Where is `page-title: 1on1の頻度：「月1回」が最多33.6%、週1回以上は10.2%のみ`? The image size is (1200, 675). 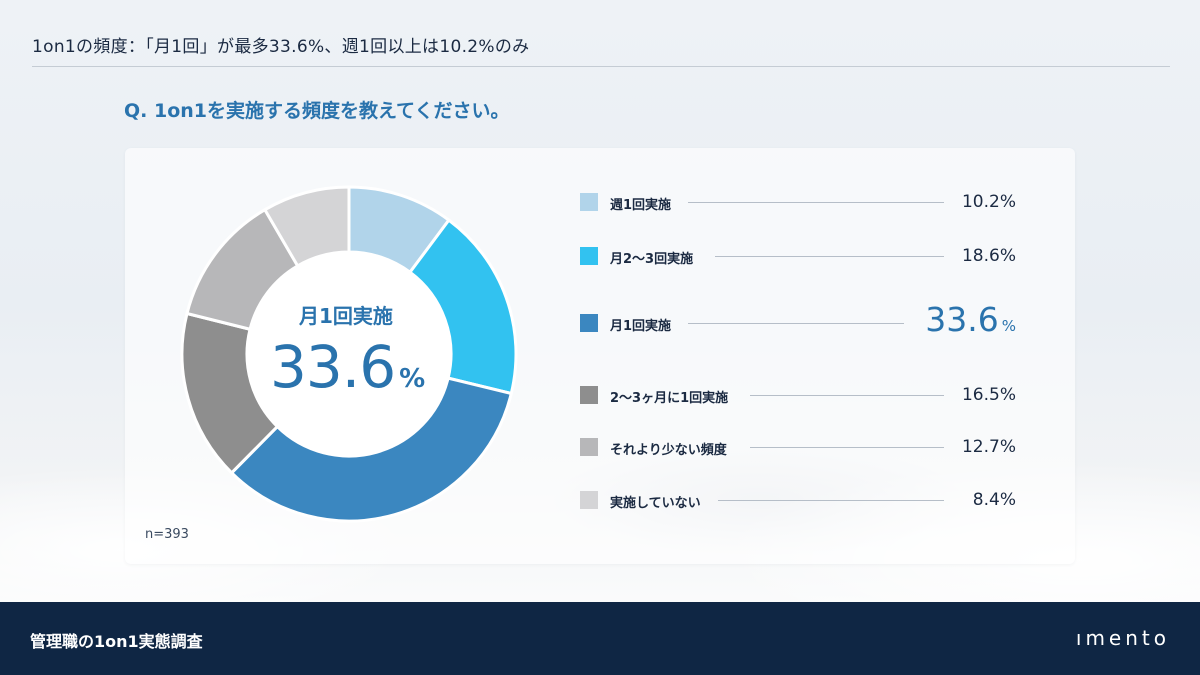 page-title: 1on1の頻度：「月1回」が最多33.6%、週1回以上は10.2%のみ is located at coordinates (281, 47).